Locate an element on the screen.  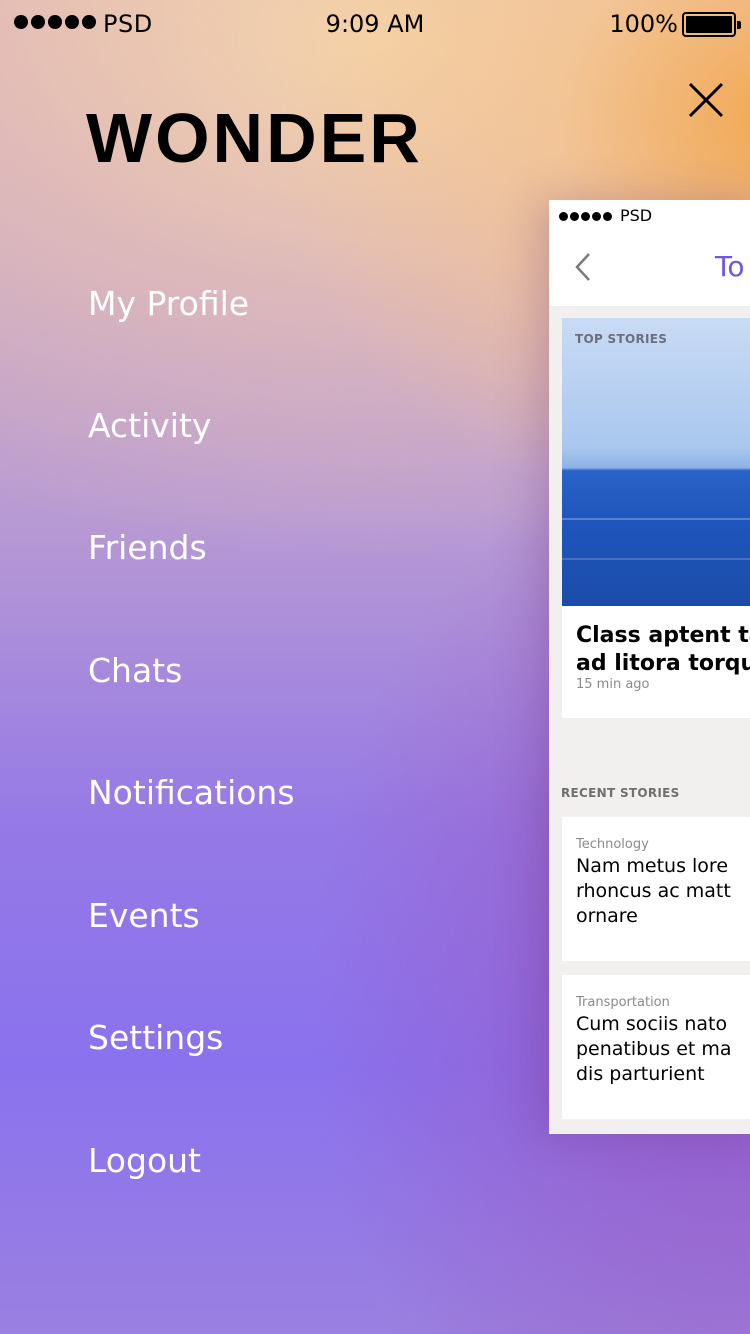
headline-line: ad litora torqu is located at coordinates (663, 663).